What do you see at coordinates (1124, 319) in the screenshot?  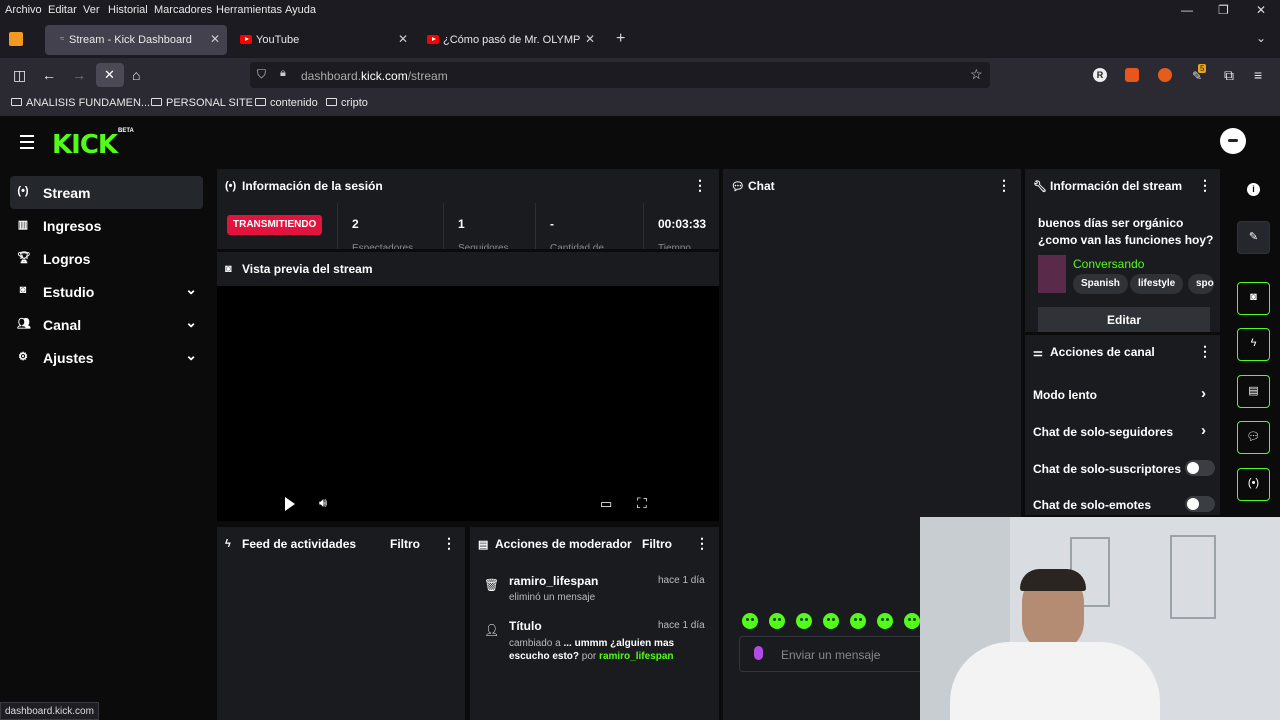 I see `edit-button: Editar` at bounding box center [1124, 319].